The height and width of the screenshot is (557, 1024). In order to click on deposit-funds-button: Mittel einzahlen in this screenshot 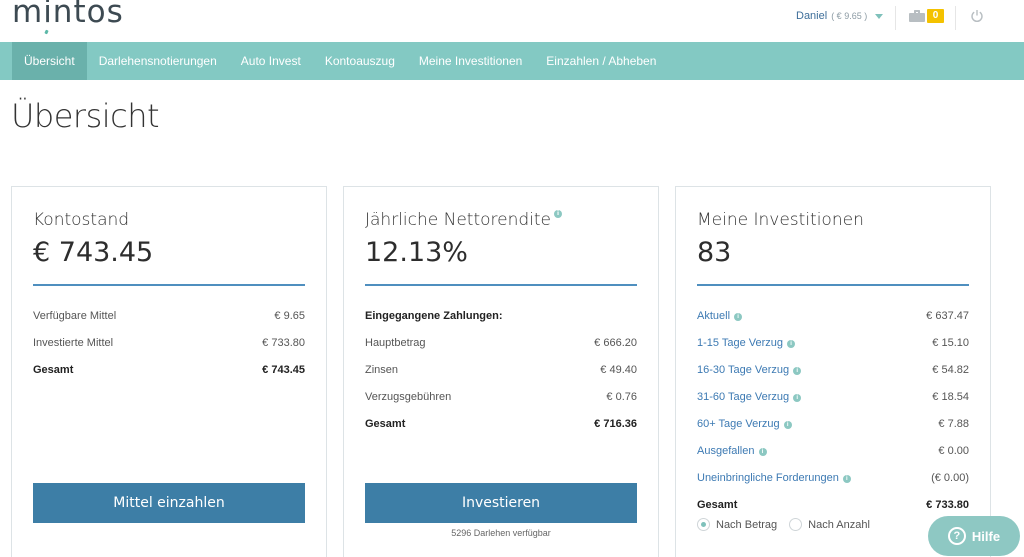, I will do `click(169, 503)`.